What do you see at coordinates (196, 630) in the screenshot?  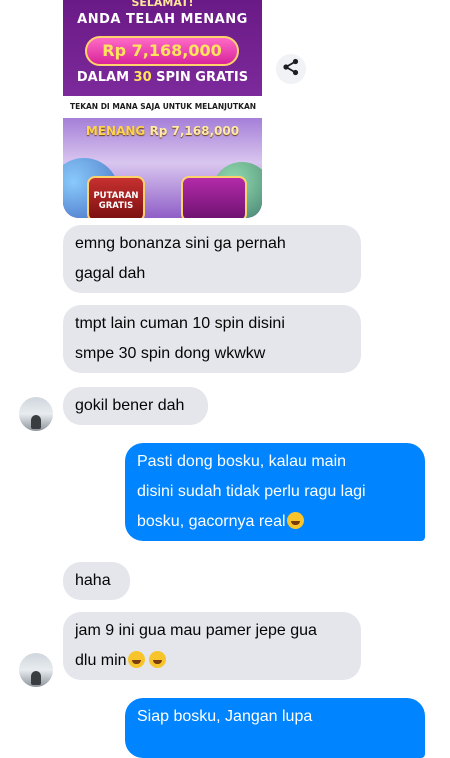 I see `message-line: jam 9 ini gua mau pamer jepe gua` at bounding box center [196, 630].